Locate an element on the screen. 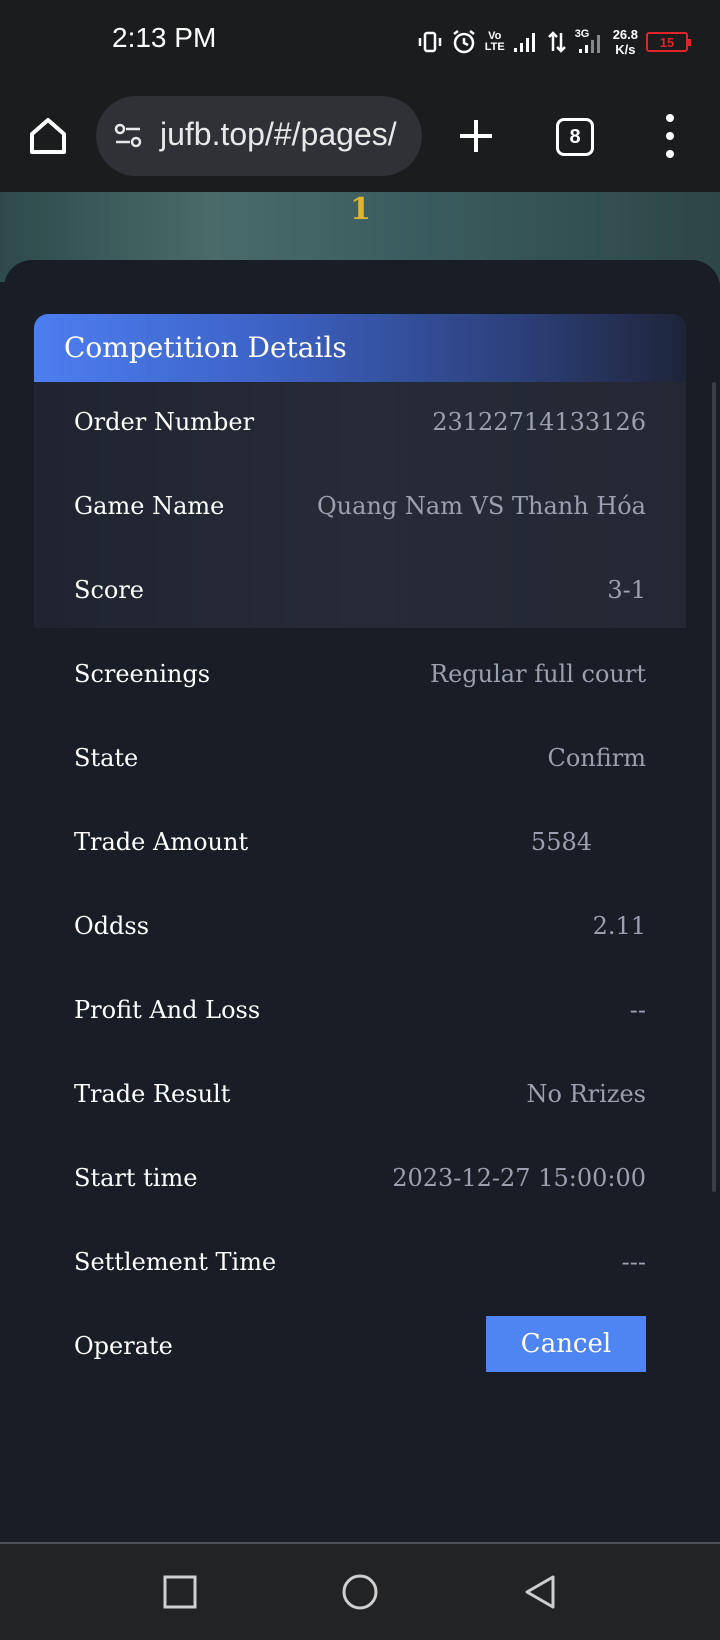 The image size is (720, 1640). detail-row-trade-amount: Trade Amount 5584 is located at coordinates (360, 844).